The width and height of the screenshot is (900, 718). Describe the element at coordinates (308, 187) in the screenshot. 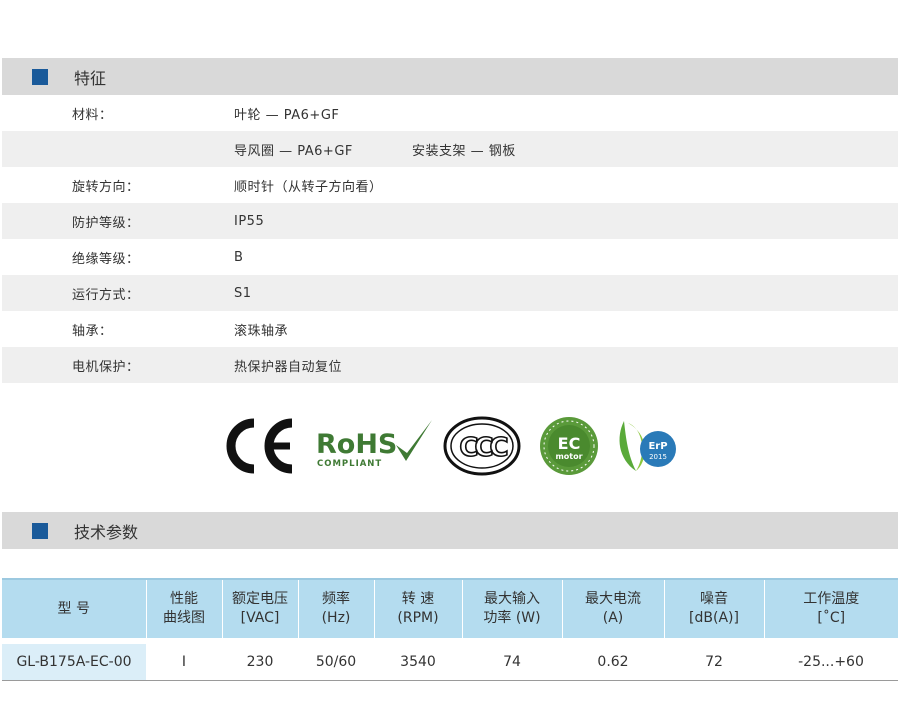

I see `feature-value: 顺时针（从转子方向看）` at that location.